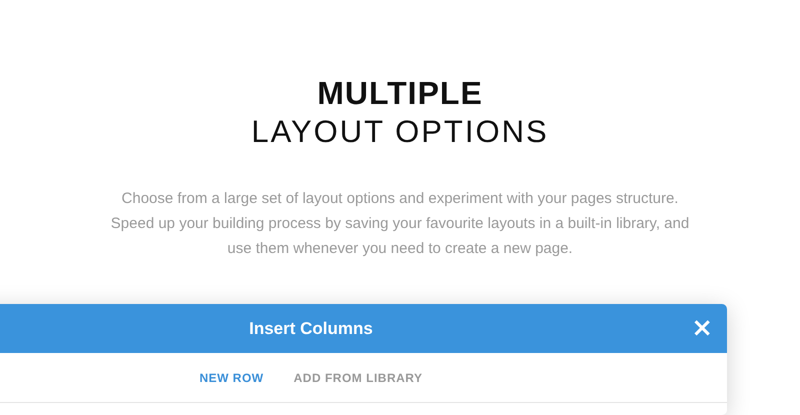 This screenshot has width=800, height=415. What do you see at coordinates (400, 132) in the screenshot?
I see `heading-subtitle: LAYOUT OPTIONS` at bounding box center [400, 132].